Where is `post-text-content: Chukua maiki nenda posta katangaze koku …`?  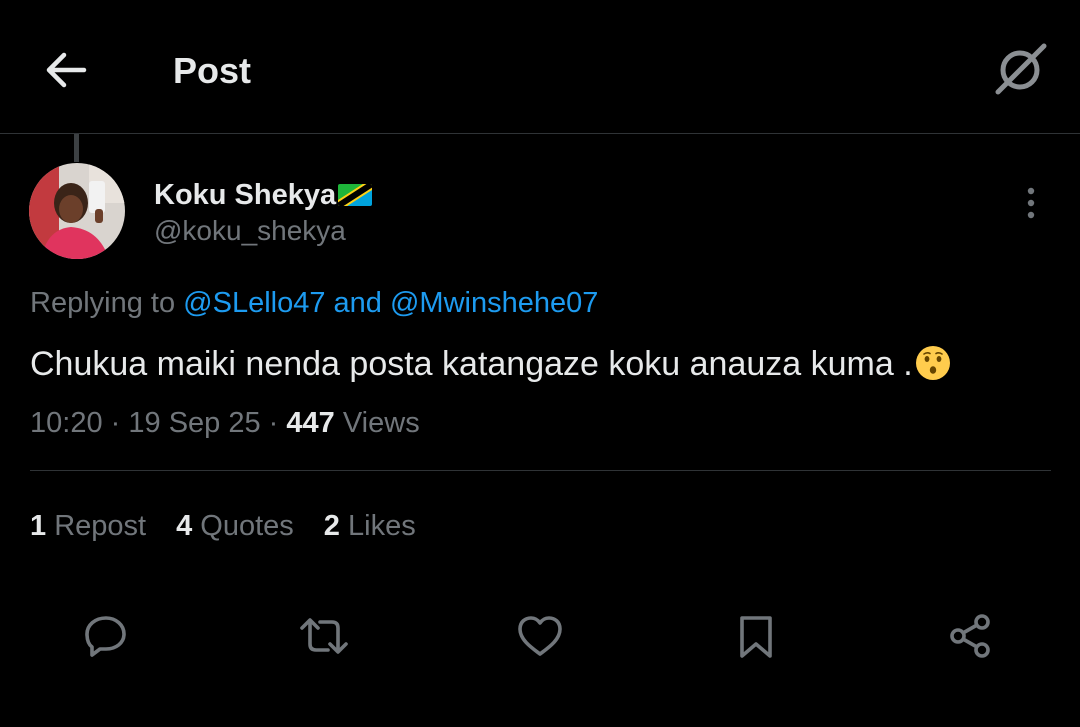 post-text-content: Chukua maiki nenda posta katangaze koku … is located at coordinates (471, 364).